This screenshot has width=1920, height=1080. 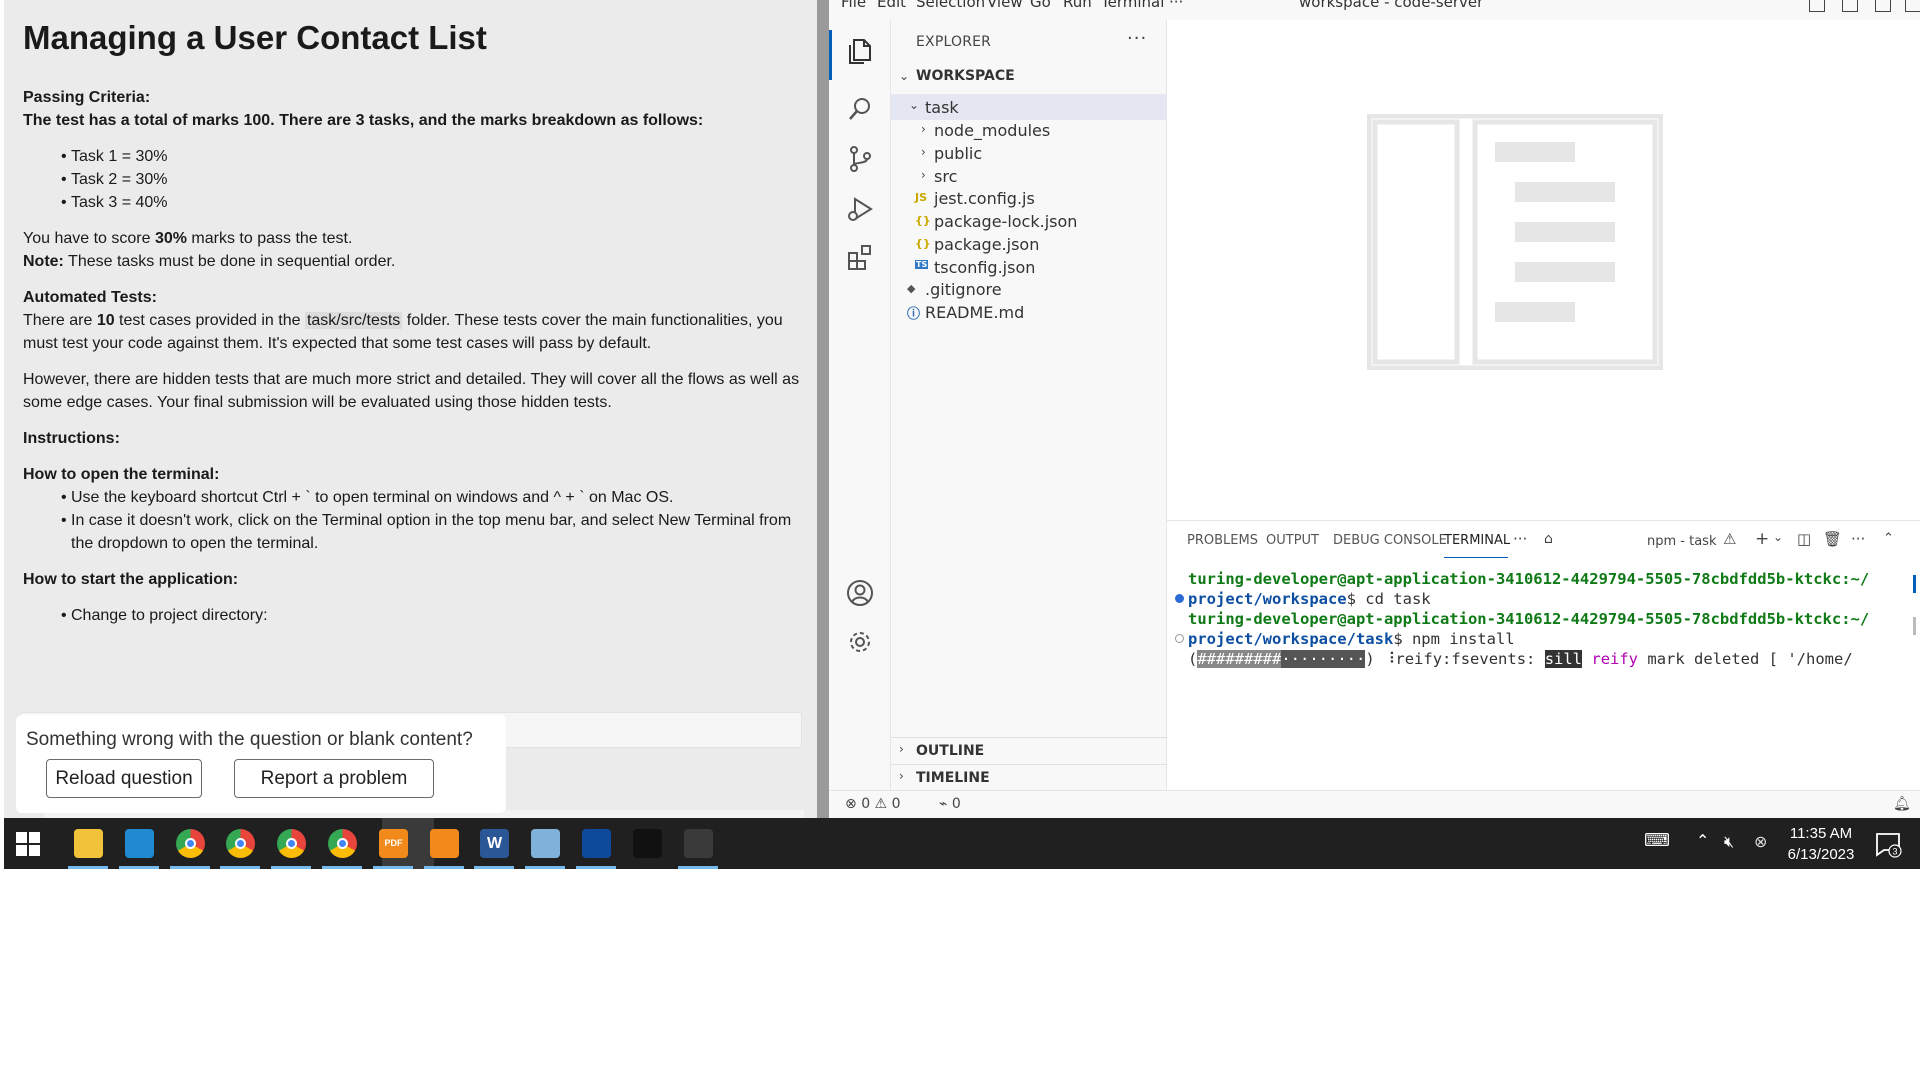 I want to click on menu-more: ···, so click(x=1176, y=5).